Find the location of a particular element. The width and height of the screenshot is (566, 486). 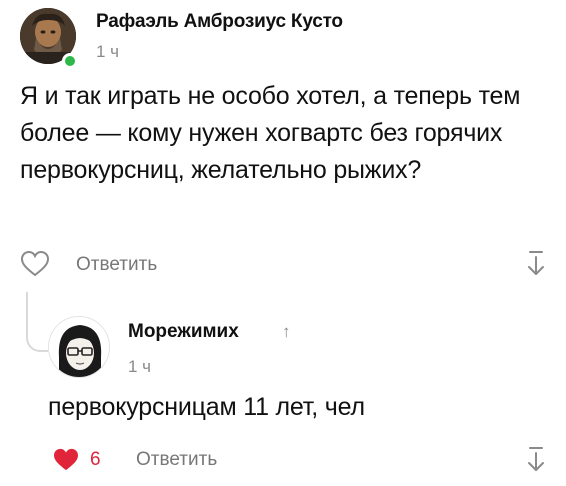

comment-timestamp: 1 ч is located at coordinates (108, 51).